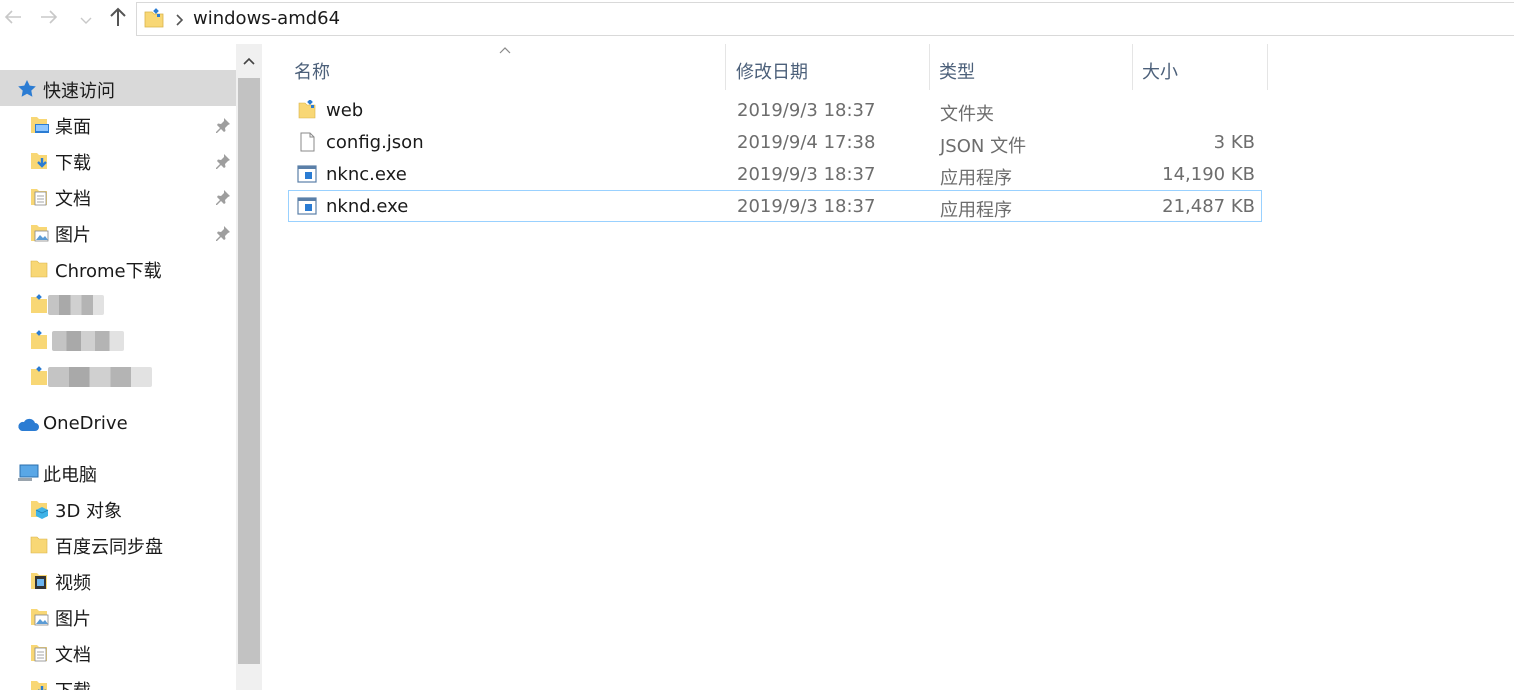 This screenshot has height=690, width=1514. What do you see at coordinates (79, 91) in the screenshot?
I see `nav-label: 快速访问` at bounding box center [79, 91].